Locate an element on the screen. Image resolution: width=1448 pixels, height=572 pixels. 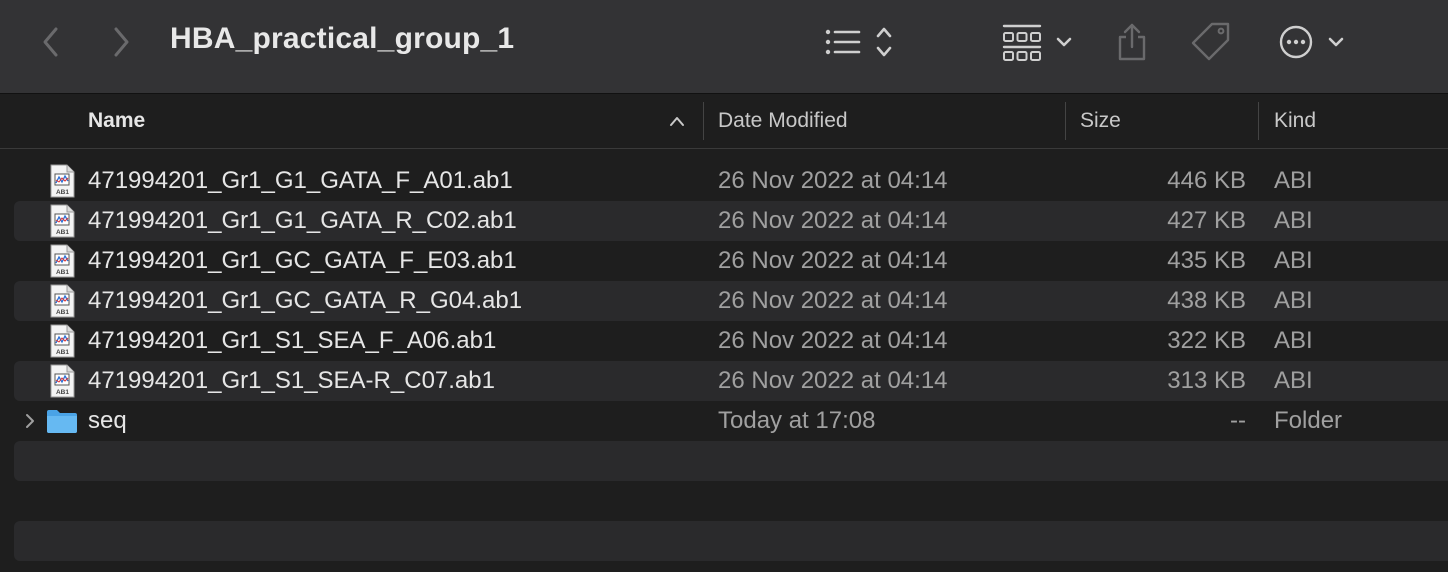
column-header-size: Size is located at coordinates (1100, 121).